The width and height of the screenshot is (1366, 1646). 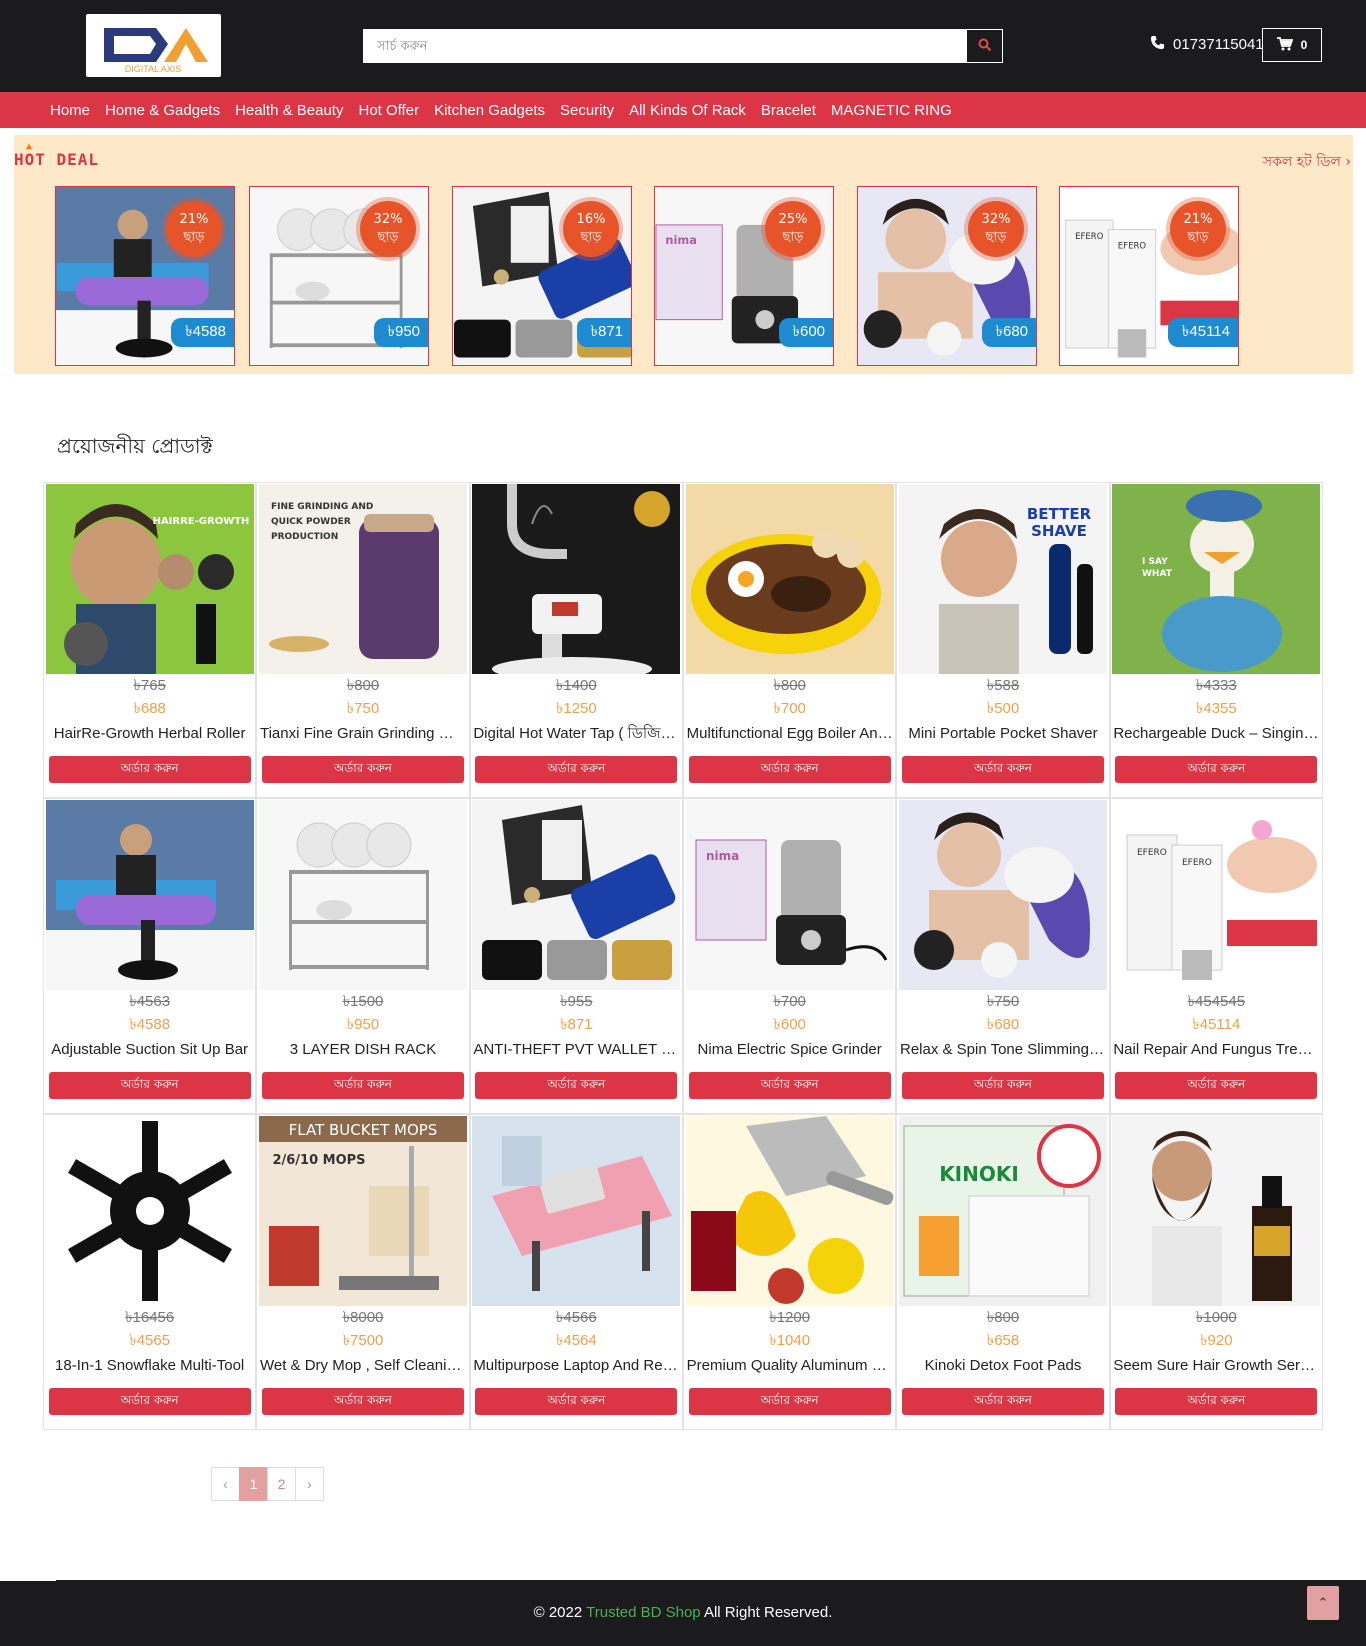 What do you see at coordinates (788, 110) in the screenshot?
I see `nav-item-bracelet: Bracelet` at bounding box center [788, 110].